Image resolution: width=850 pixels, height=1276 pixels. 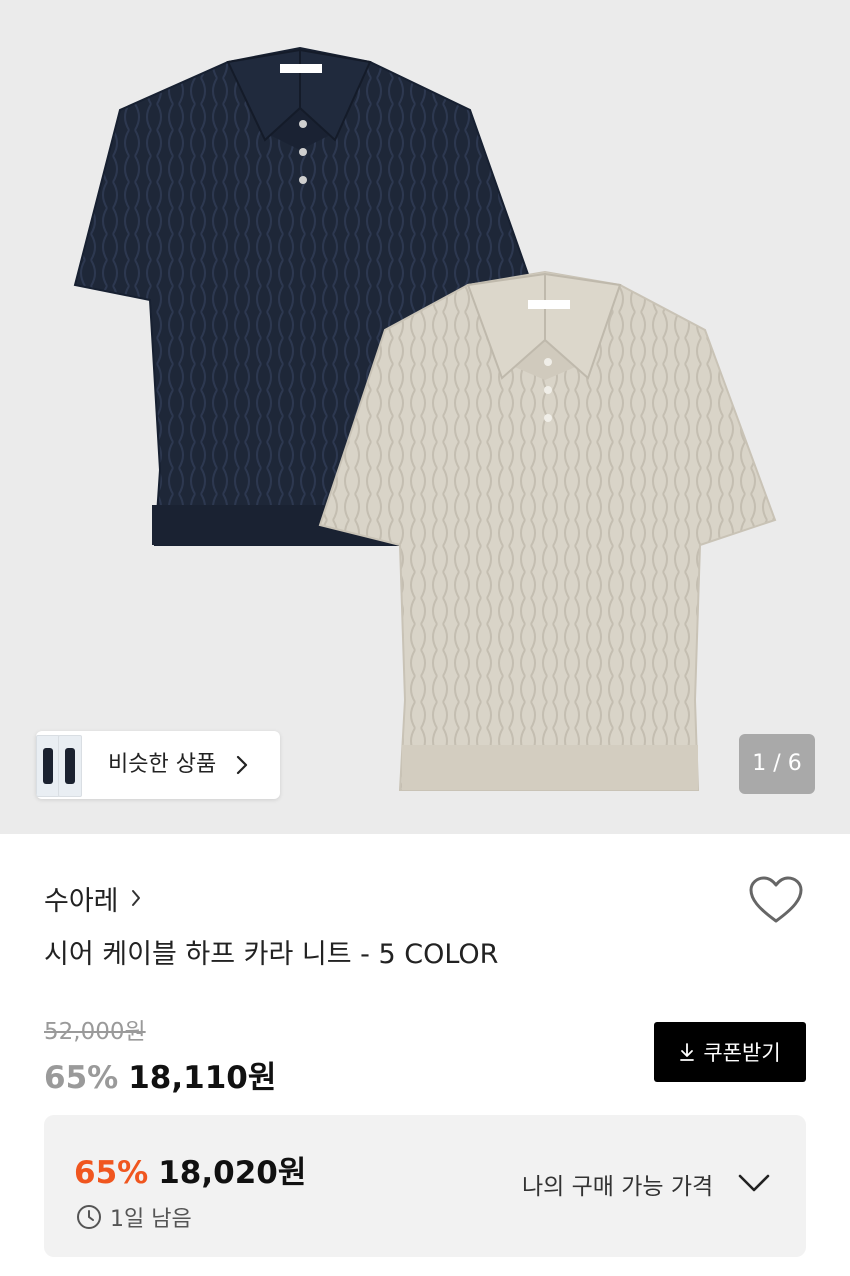 What do you see at coordinates (202, 1078) in the screenshot?
I see `sale-price: 18,110원` at bounding box center [202, 1078].